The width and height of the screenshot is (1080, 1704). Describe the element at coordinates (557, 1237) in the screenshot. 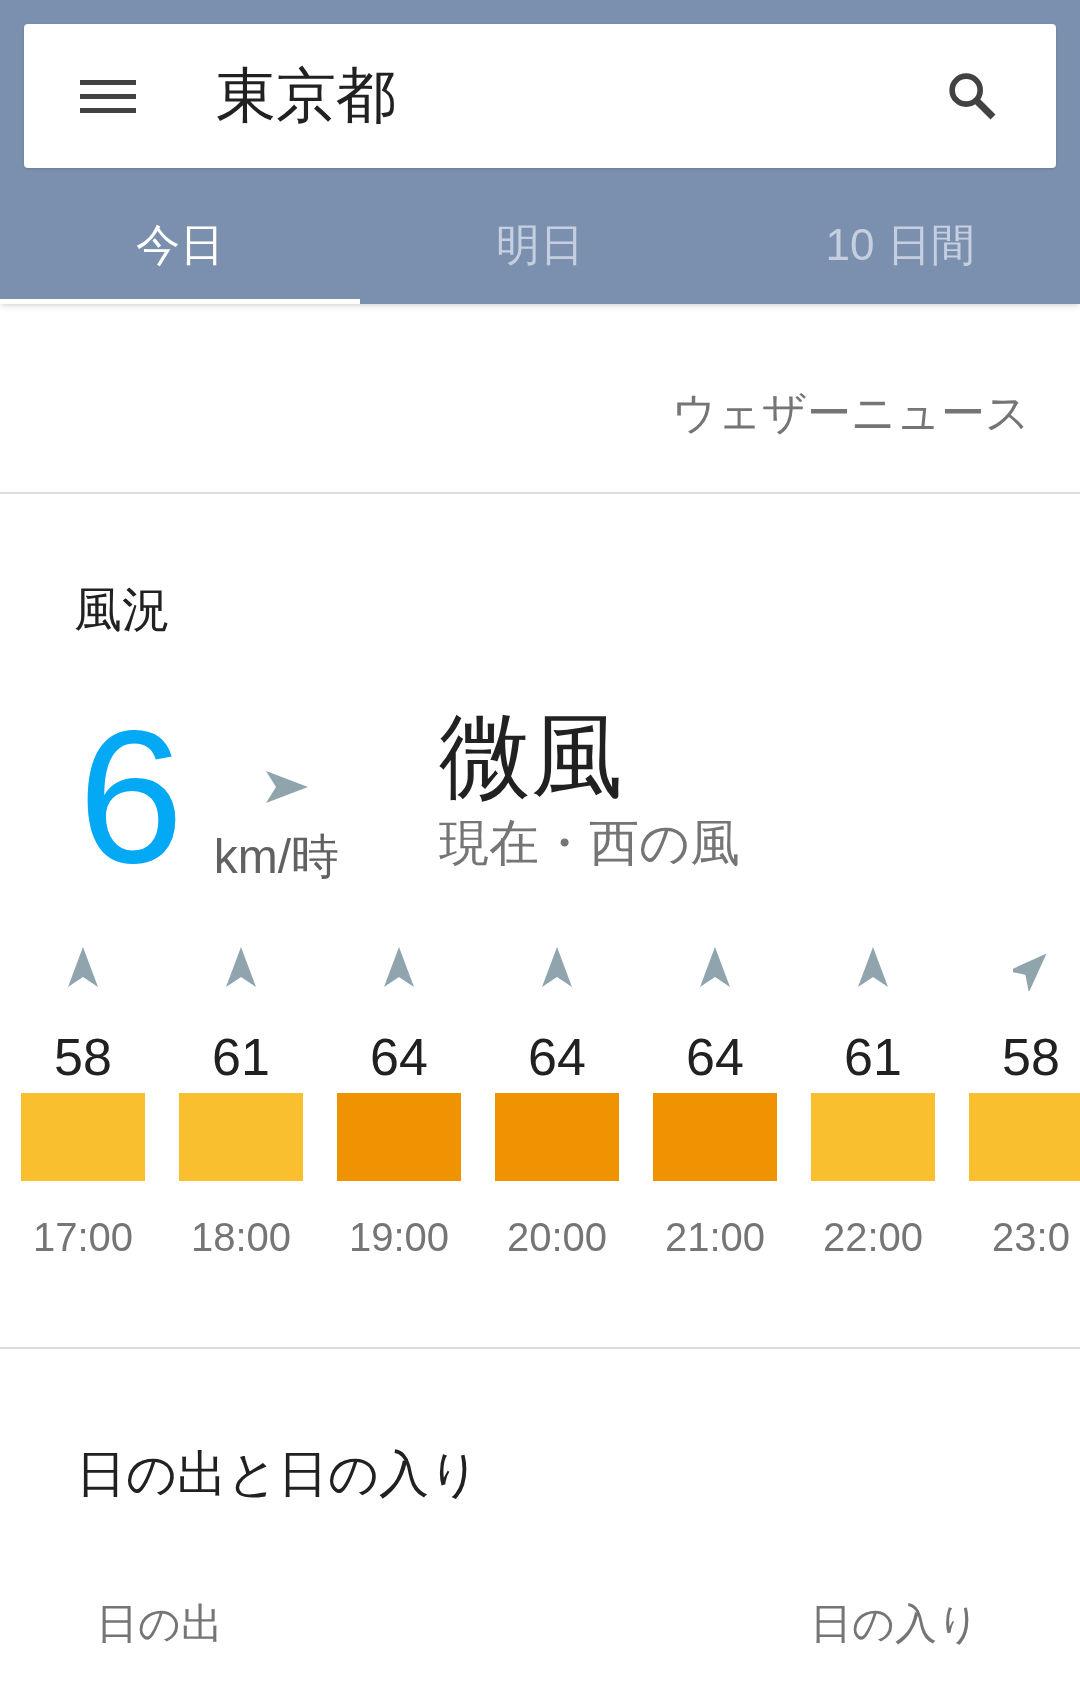

I see `hour-label: 20:00` at that location.